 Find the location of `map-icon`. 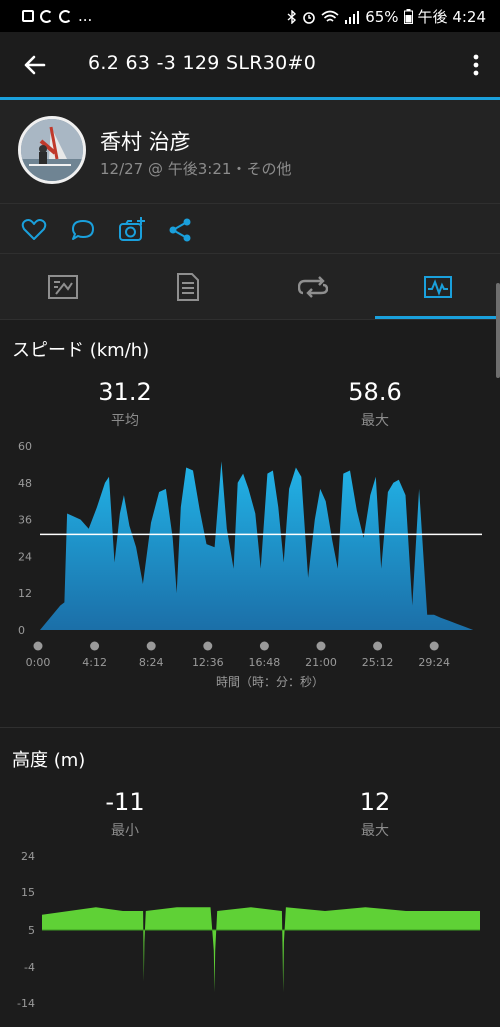

map-icon is located at coordinates (62, 287).